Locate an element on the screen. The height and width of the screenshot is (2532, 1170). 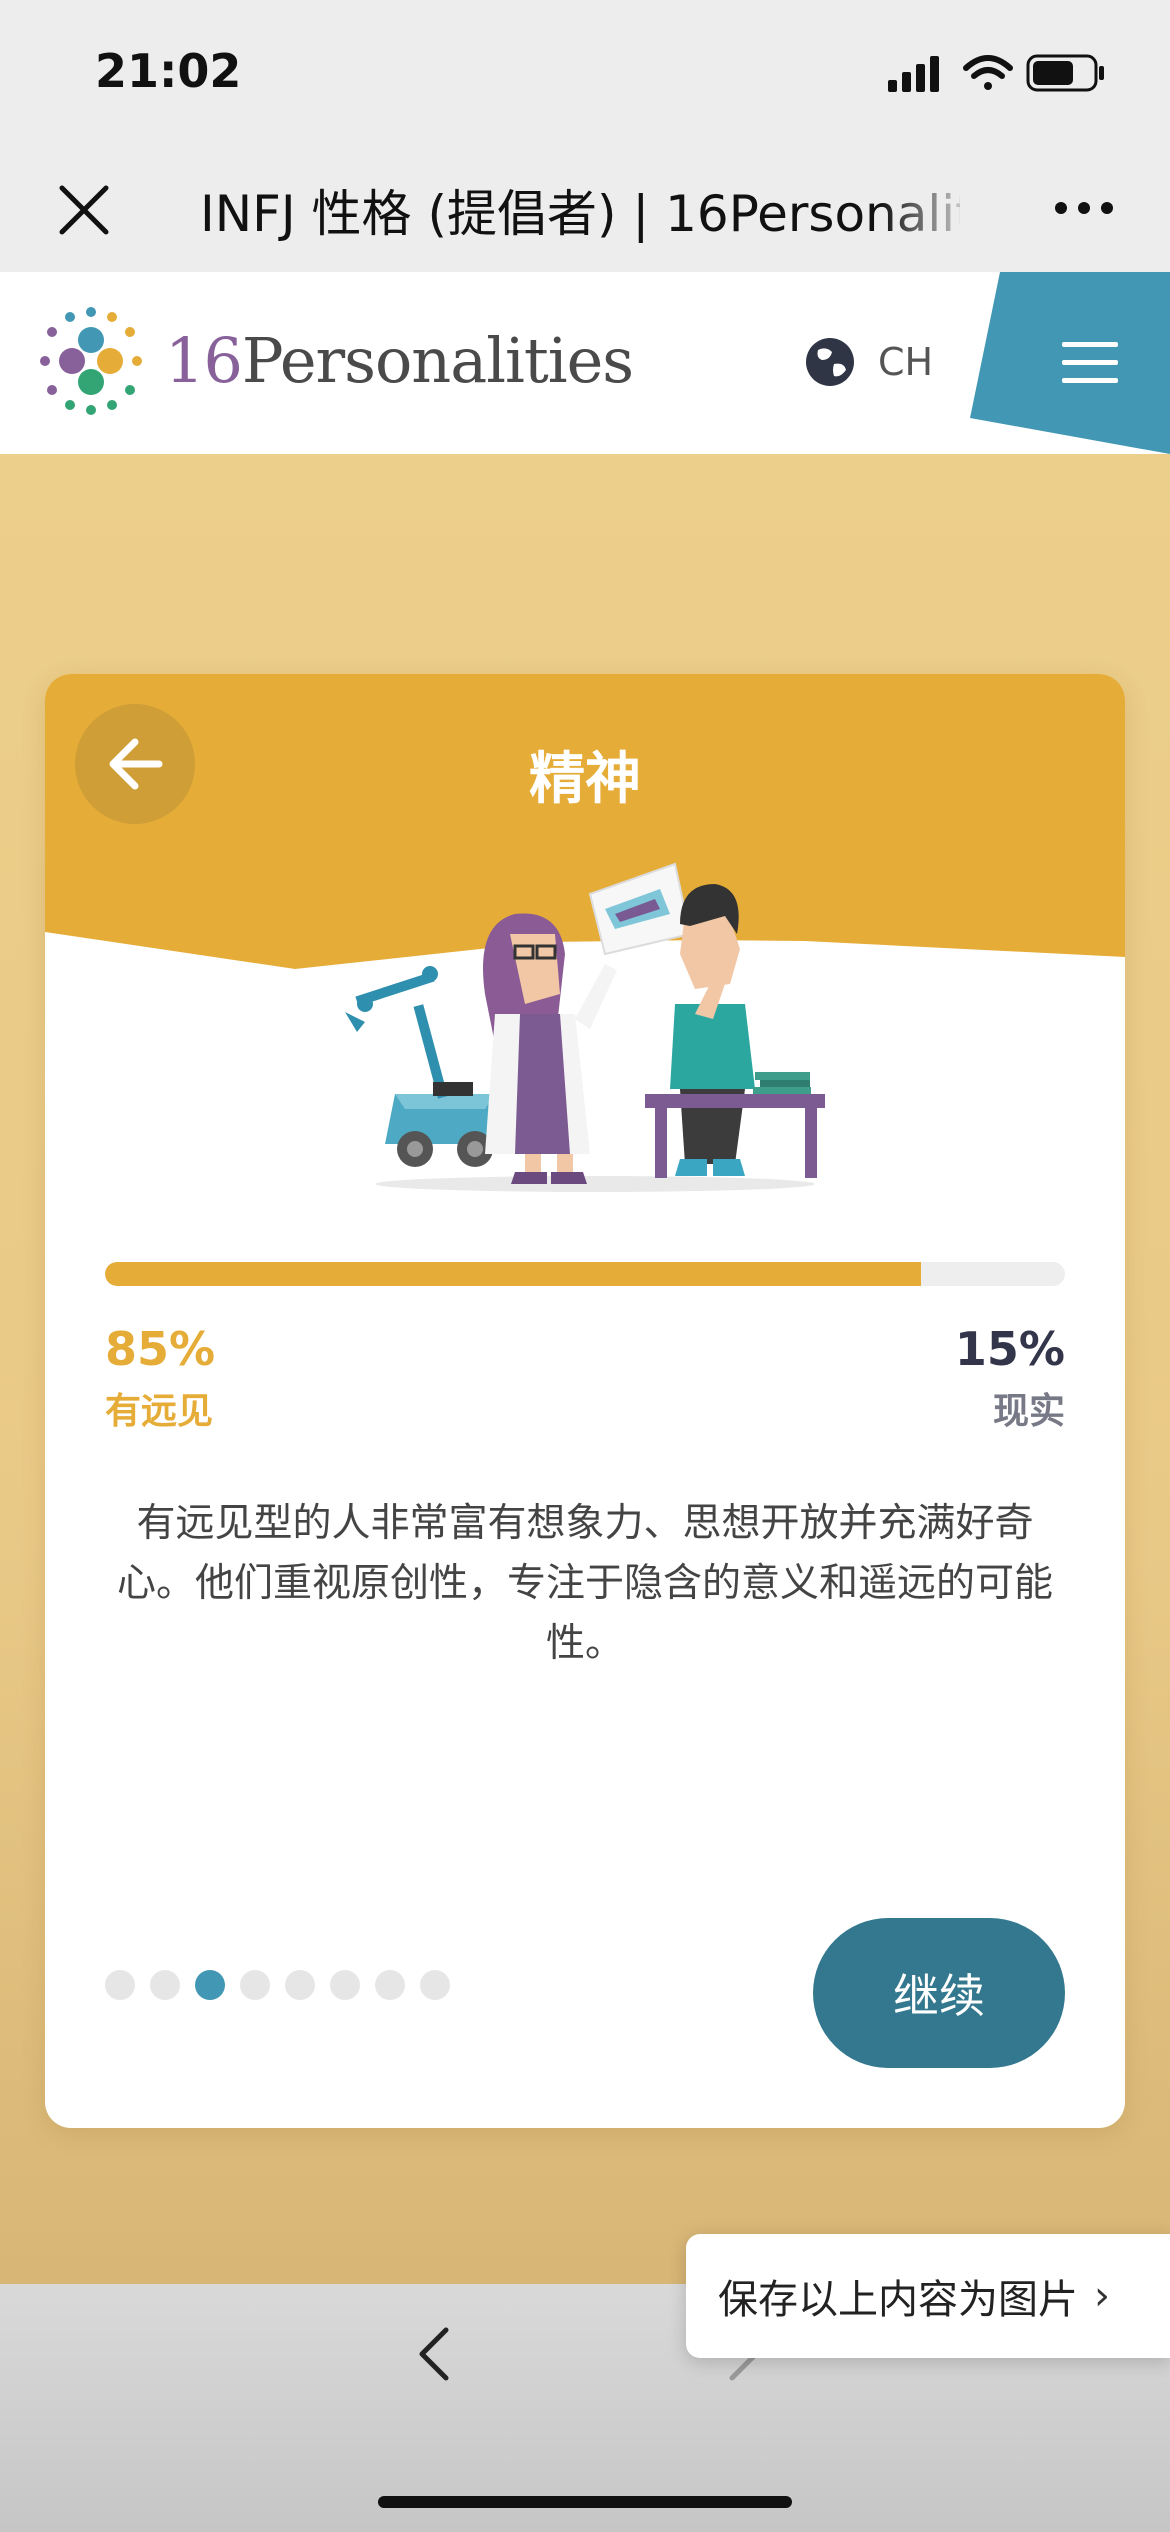
globe-icon is located at coordinates (830, 362).